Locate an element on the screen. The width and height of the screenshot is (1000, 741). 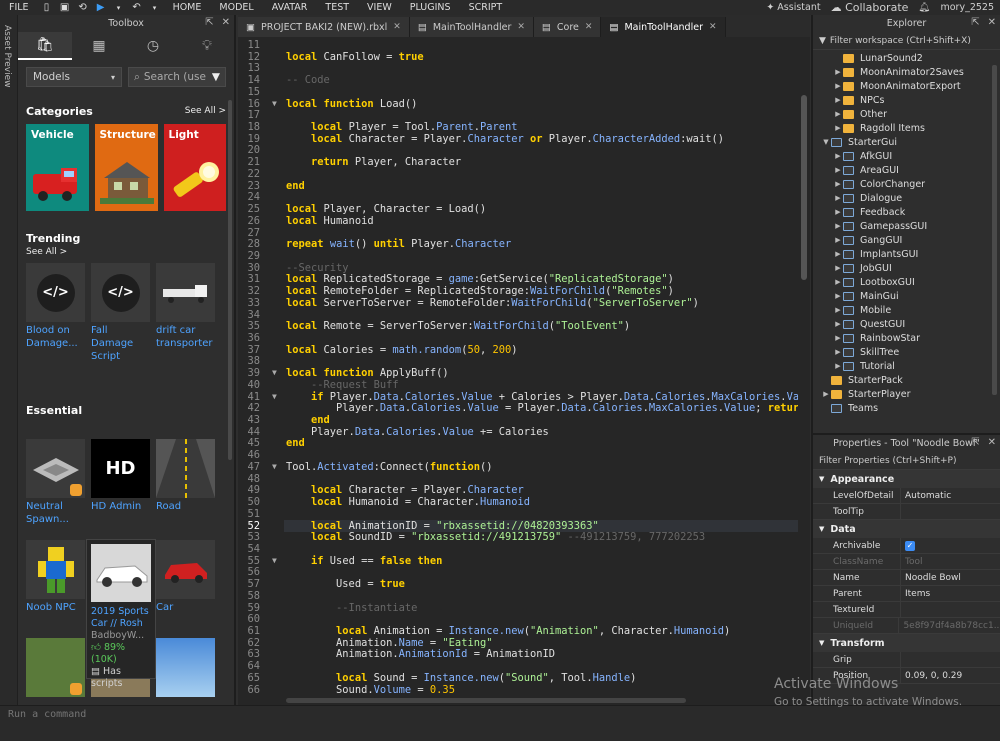
save-icon: ▣ is located at coordinates (65, 7).